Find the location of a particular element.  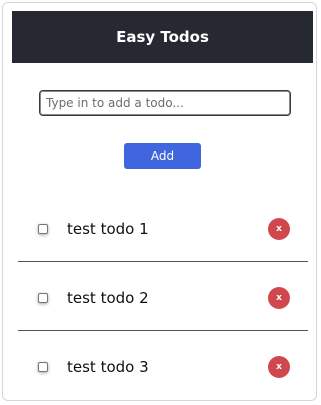

todo-text: test todo 2 is located at coordinates (108, 298).